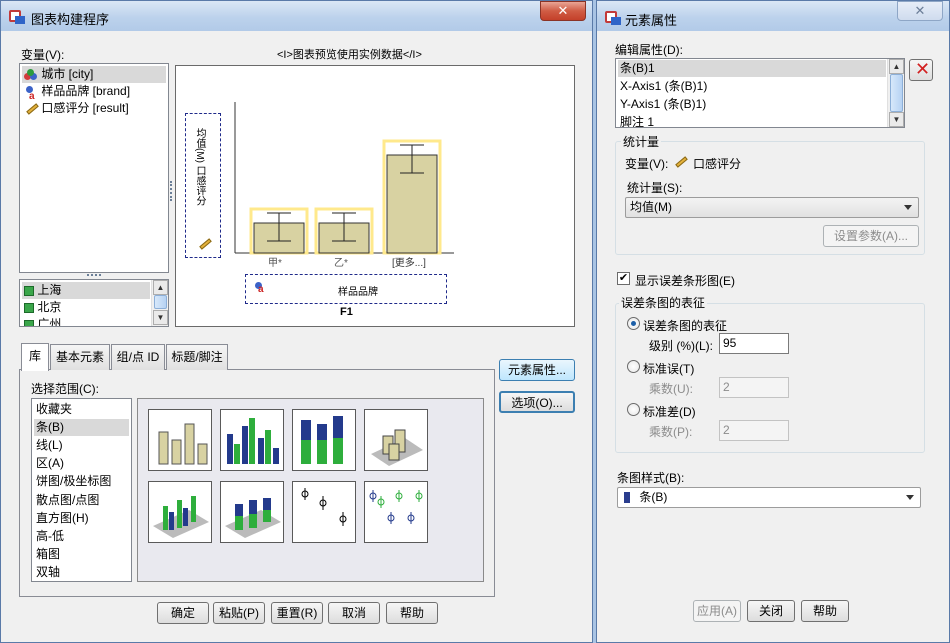 This screenshot has width=950, height=643. I want to click on bar-style-select: 条(B), so click(769, 497).